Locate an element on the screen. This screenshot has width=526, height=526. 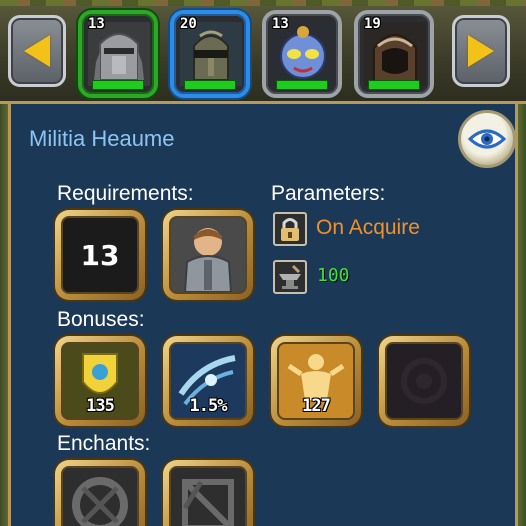
bonus-tile-2: 1.5% is located at coordinates (208, 381).